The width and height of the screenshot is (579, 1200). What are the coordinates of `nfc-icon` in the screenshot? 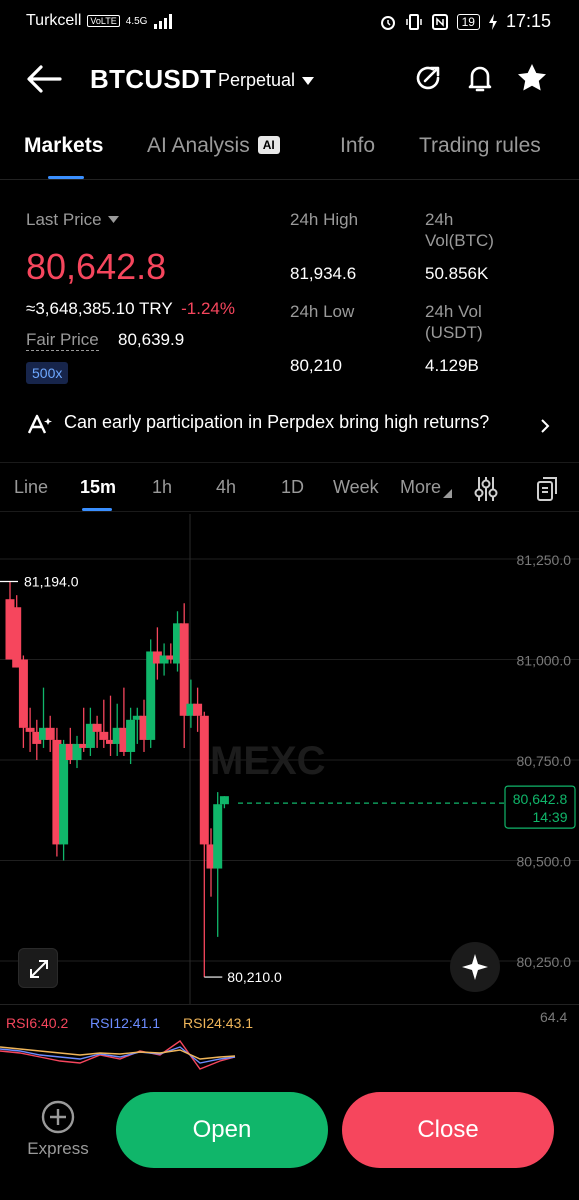 It's located at (439, 21).